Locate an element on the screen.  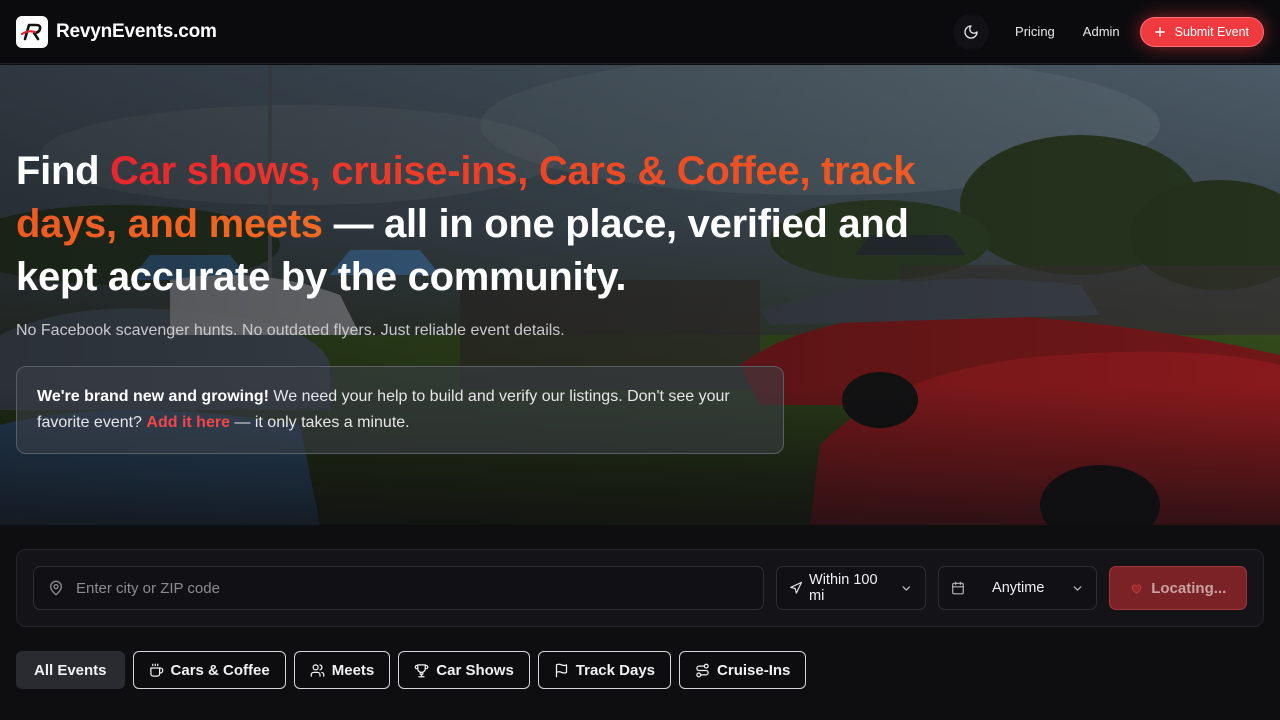
plus-icon is located at coordinates (1159, 31).